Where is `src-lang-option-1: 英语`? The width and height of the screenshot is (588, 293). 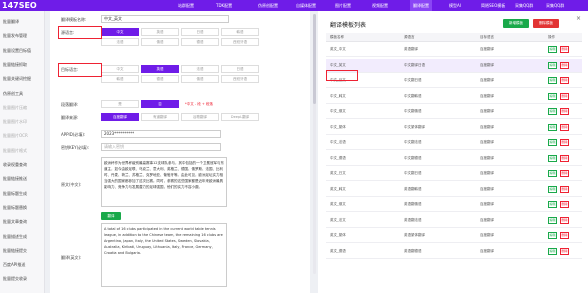 src-lang-option-1: 英语 is located at coordinates (160, 32).